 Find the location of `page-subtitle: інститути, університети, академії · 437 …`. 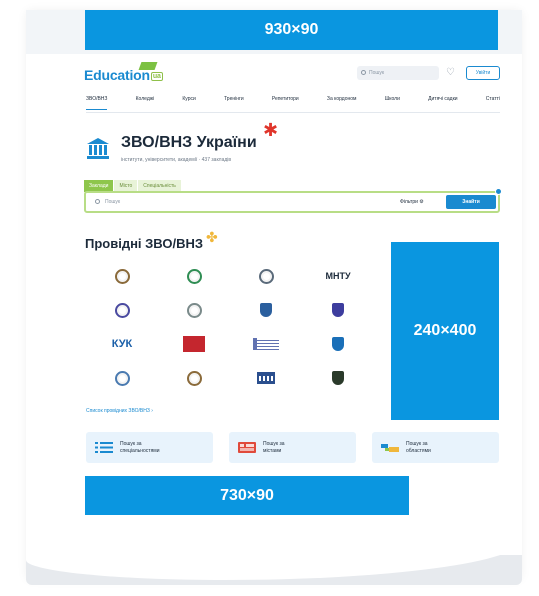

page-subtitle: інститути, університети, академії · 437 … is located at coordinates (176, 160).